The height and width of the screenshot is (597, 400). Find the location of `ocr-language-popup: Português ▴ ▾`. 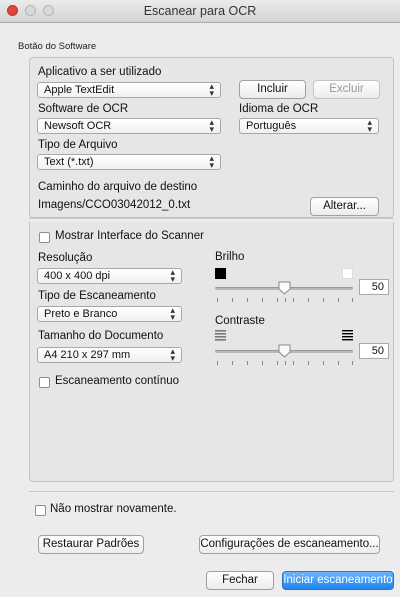

ocr-language-popup: Português ▴ ▾ is located at coordinates (309, 126).